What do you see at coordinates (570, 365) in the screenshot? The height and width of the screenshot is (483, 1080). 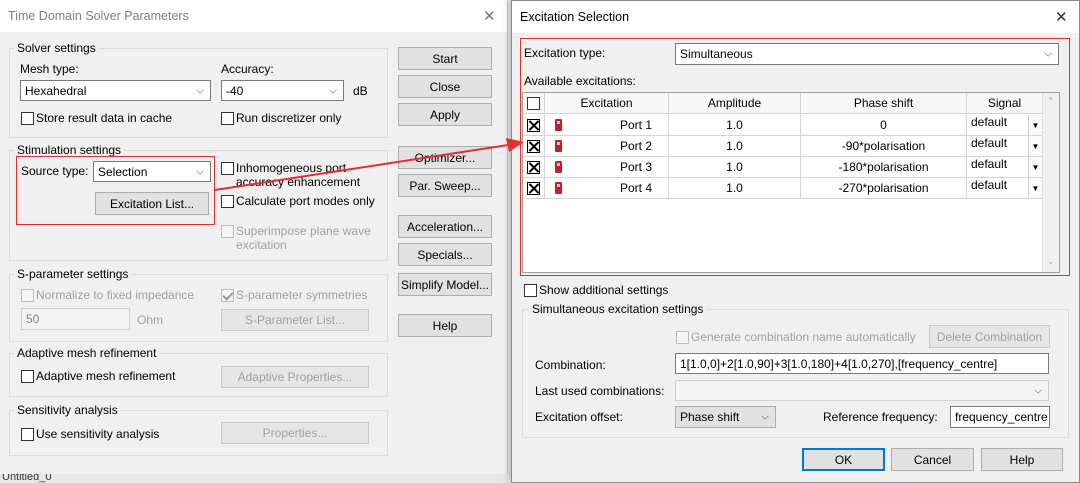 I see `combination-label: Combination:` at bounding box center [570, 365].